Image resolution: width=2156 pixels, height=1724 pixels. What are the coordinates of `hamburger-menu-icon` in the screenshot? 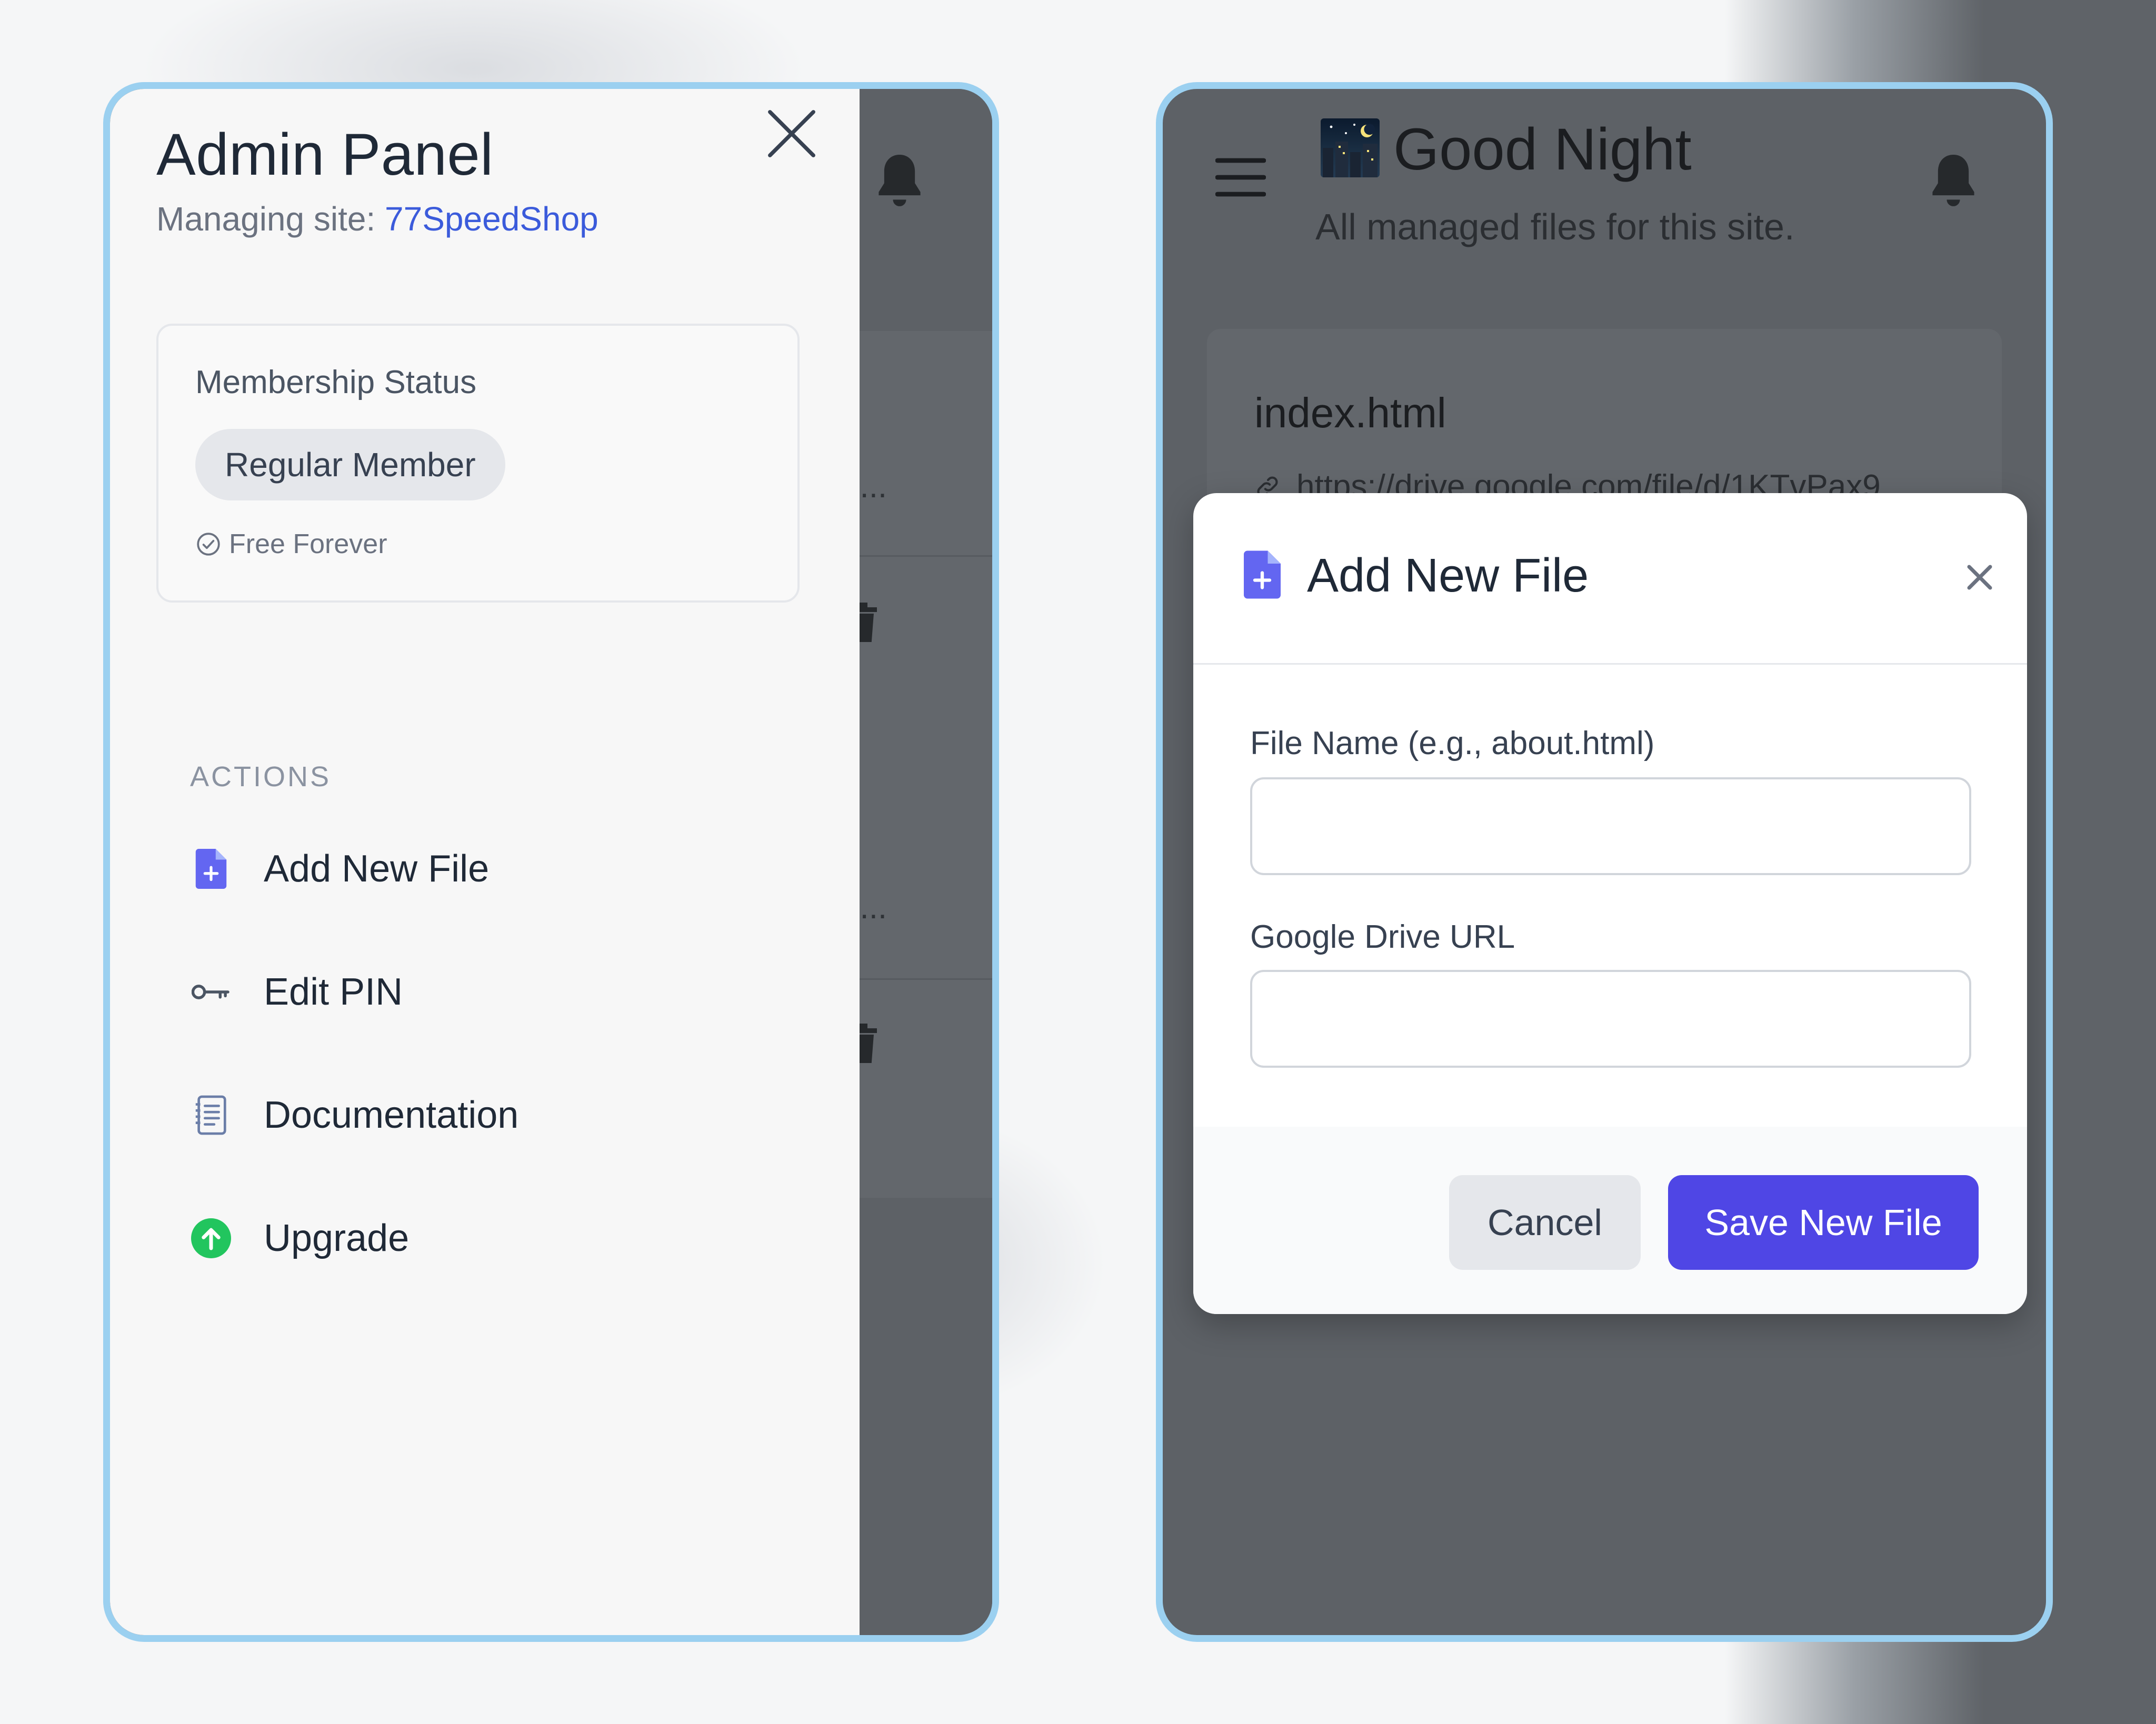 It's located at (1240, 177).